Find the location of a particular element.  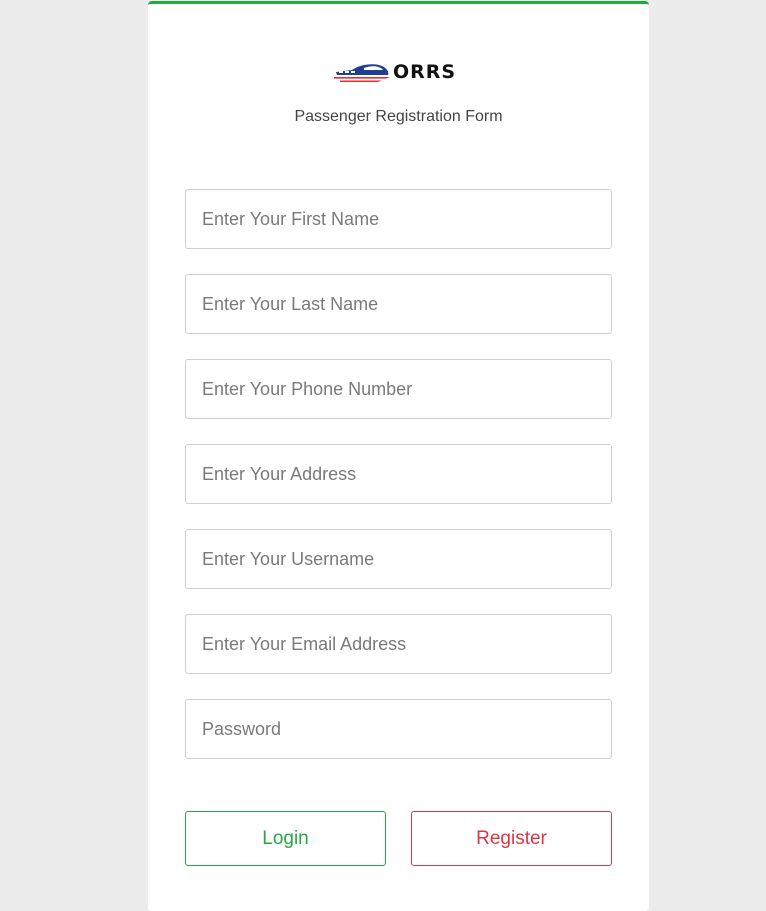

orrs-logo: ORRS is located at coordinates (396, 72).